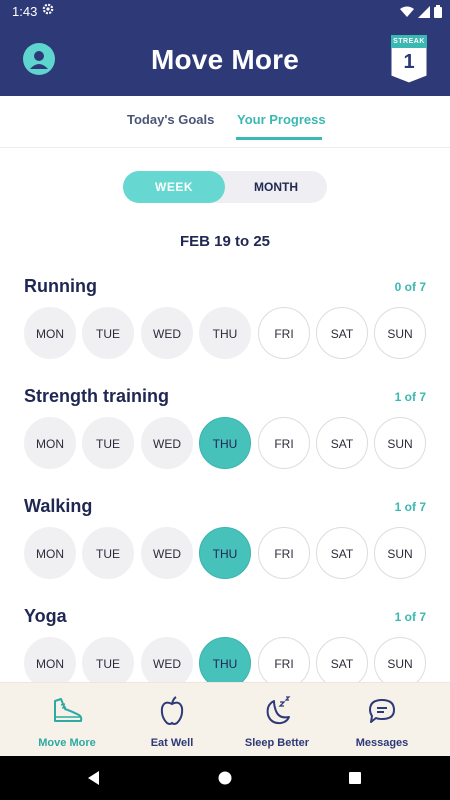 Image resolution: width=450 pixels, height=800 pixels. I want to click on settings-gear-icon, so click(48, 9).